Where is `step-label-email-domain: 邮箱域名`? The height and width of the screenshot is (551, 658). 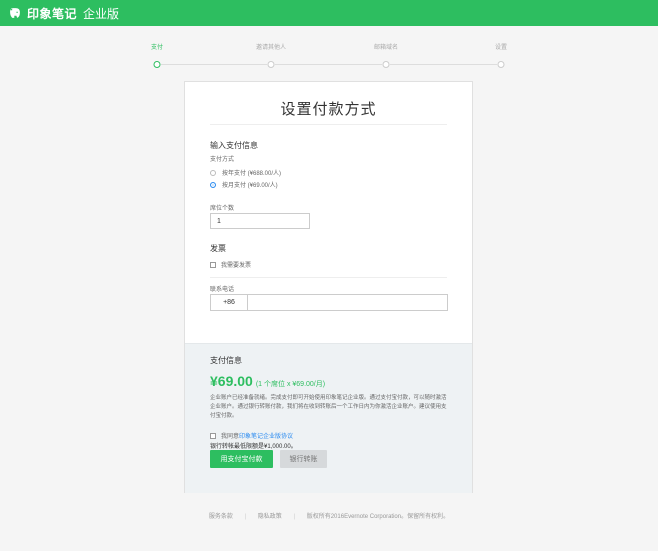 step-label-email-domain: 邮箱域名 is located at coordinates (386, 48).